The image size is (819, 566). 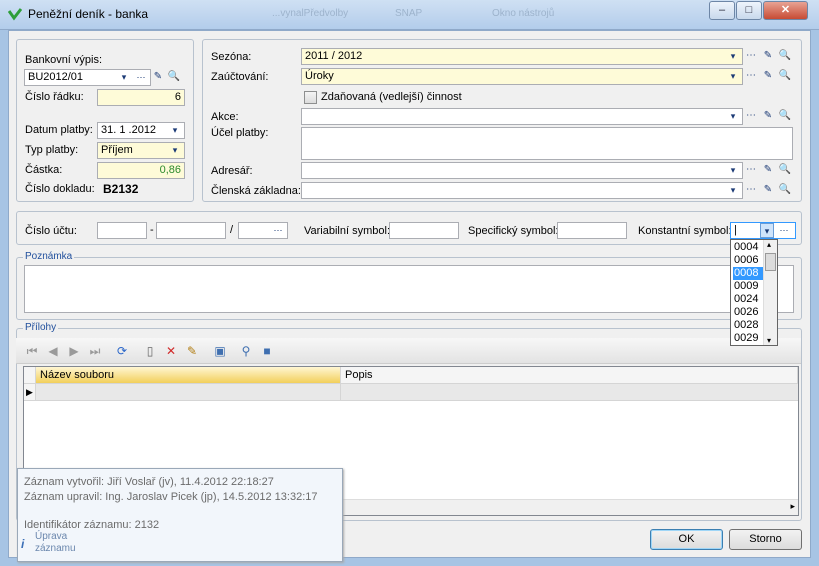 What do you see at coordinates (409, 289) in the screenshot?
I see `poznamka-field` at bounding box center [409, 289].